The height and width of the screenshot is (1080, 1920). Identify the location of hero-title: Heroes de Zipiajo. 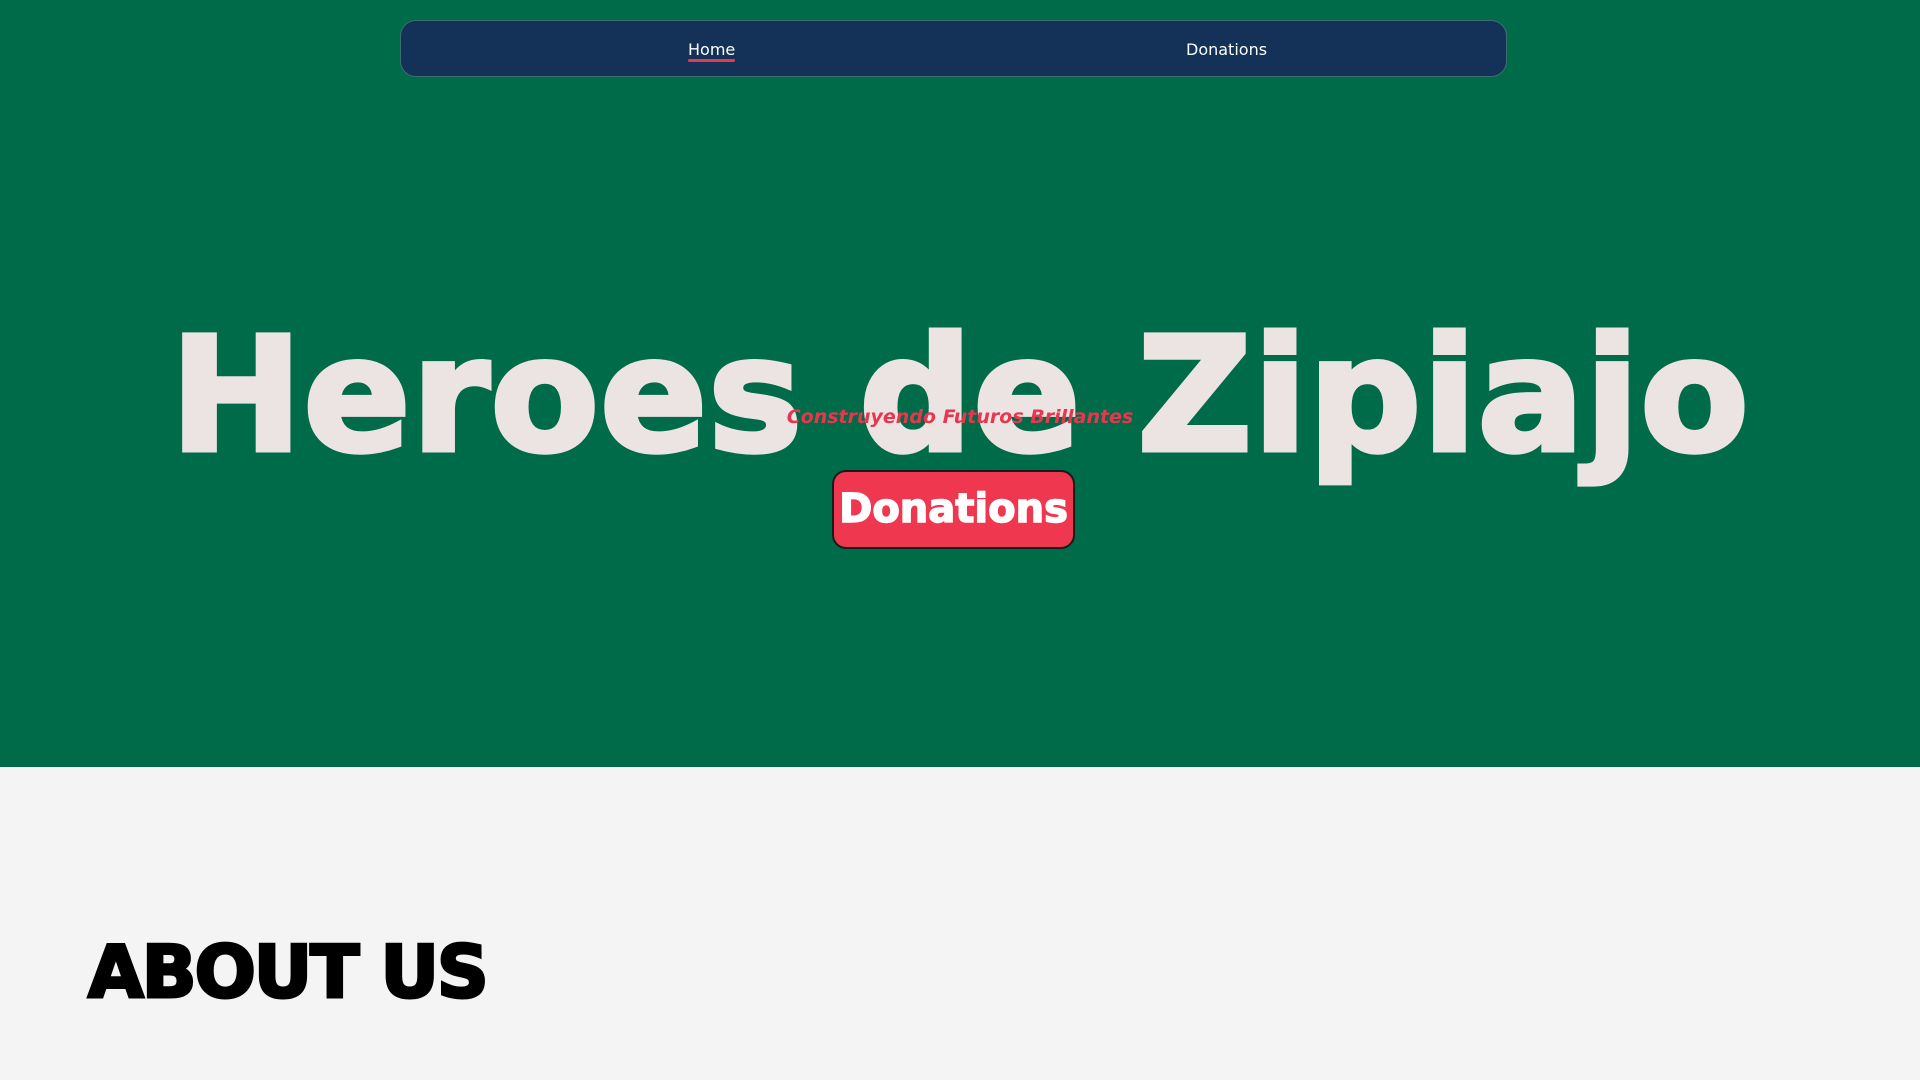
(960, 395).